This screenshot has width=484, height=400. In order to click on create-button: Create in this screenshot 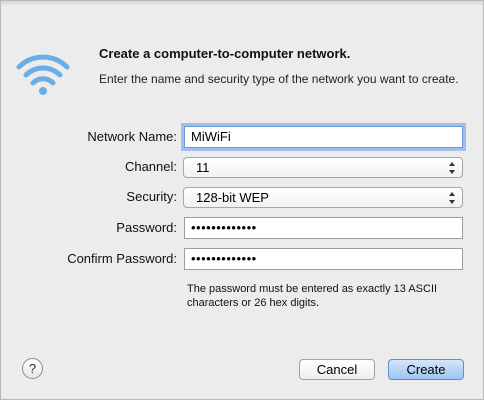, I will do `click(426, 369)`.